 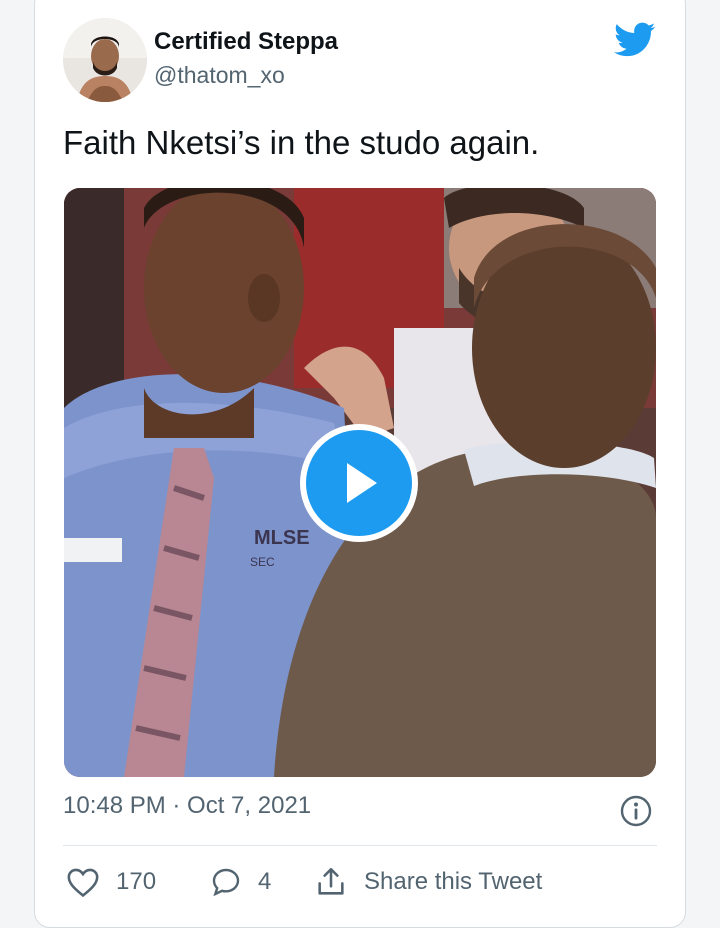 What do you see at coordinates (360, 845) in the screenshot?
I see `divider` at bounding box center [360, 845].